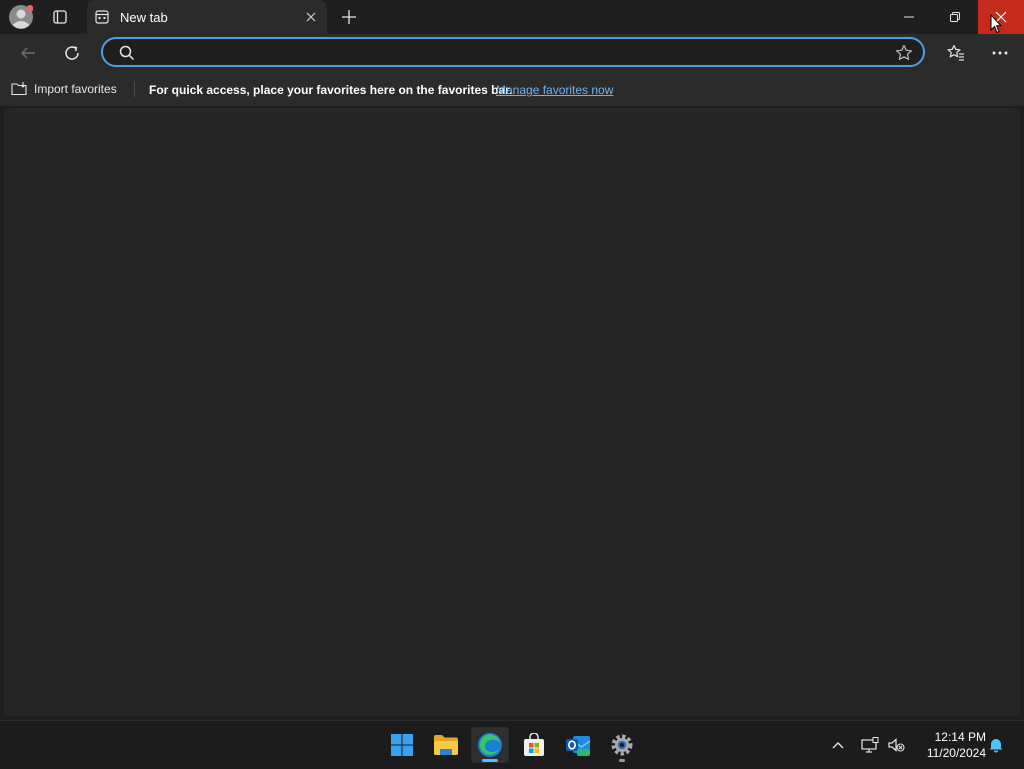 This screenshot has width=1024, height=769. I want to click on clock-time: 12:14 PM, so click(960, 737).